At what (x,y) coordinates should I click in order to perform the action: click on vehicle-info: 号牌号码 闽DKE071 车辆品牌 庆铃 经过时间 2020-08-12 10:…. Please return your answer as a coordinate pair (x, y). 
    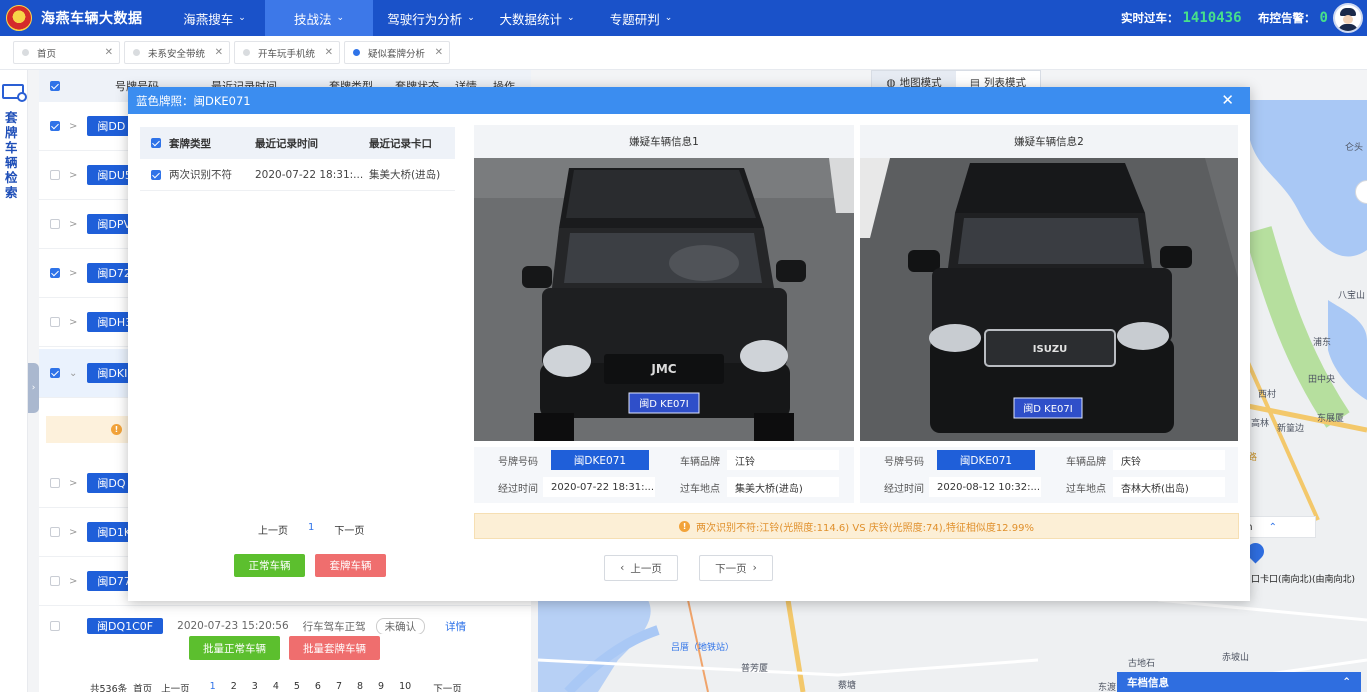
    Looking at the image, I should click on (1049, 475).